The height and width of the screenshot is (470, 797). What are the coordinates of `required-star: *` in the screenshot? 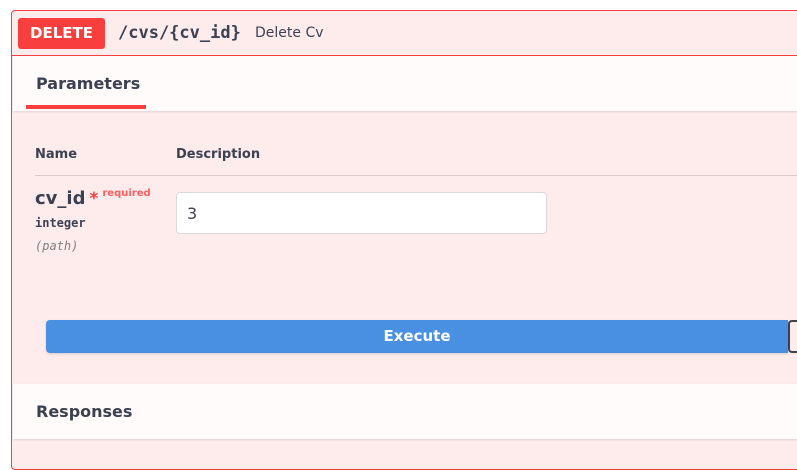 It's located at (94, 199).